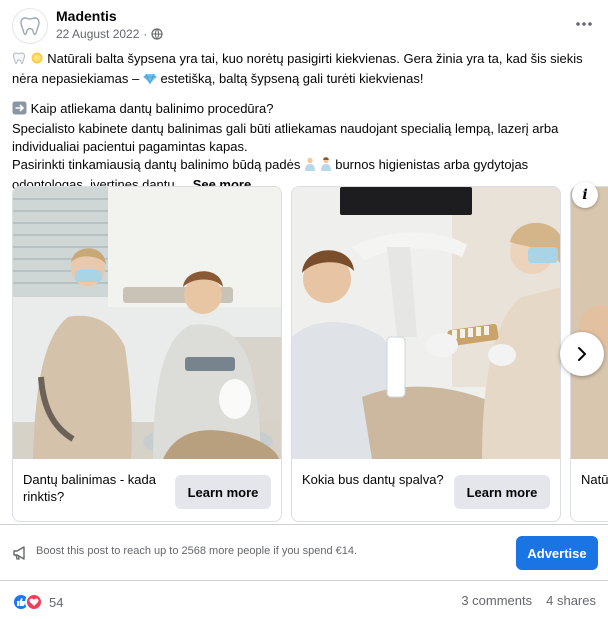 Image resolution: width=608 pixels, height=619 pixels. I want to click on post-date: 22 August 2022, so click(97, 34).